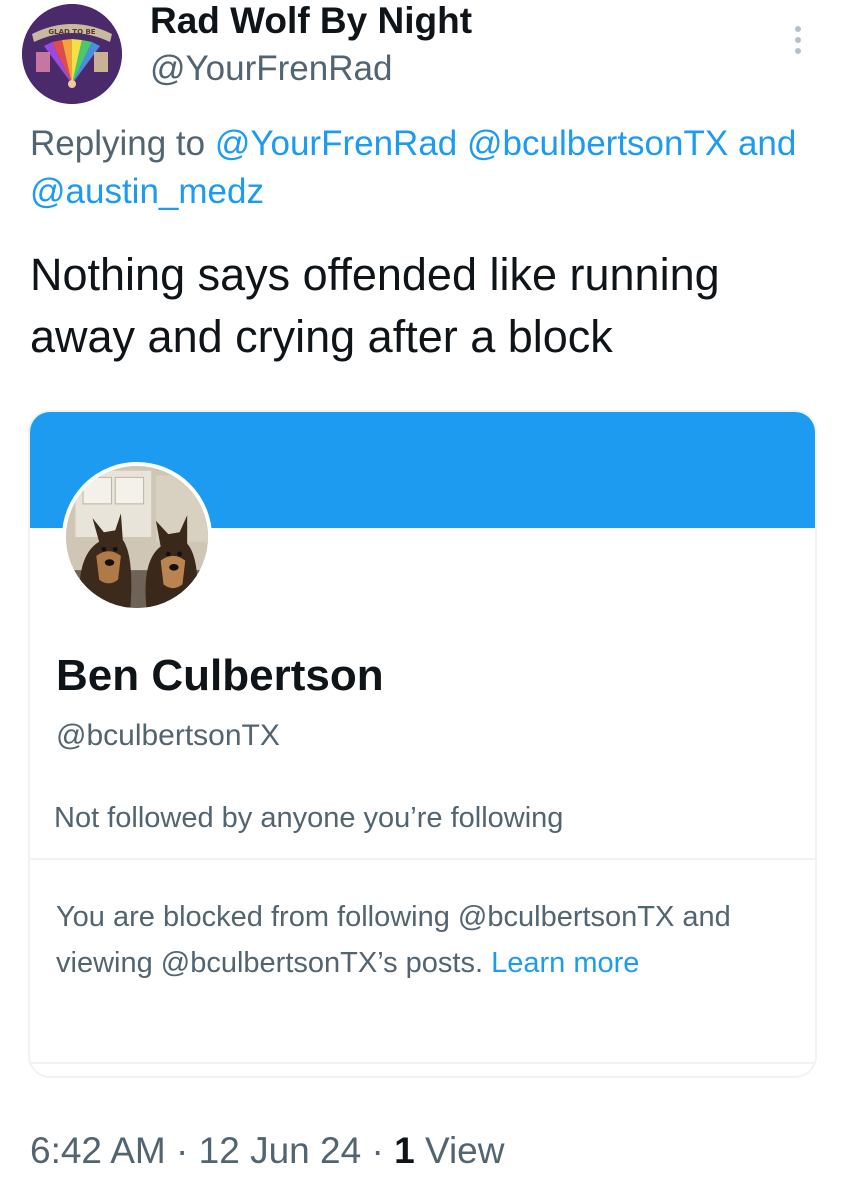  I want to click on avatar-image: GLAD TO BE, so click(72, 54).